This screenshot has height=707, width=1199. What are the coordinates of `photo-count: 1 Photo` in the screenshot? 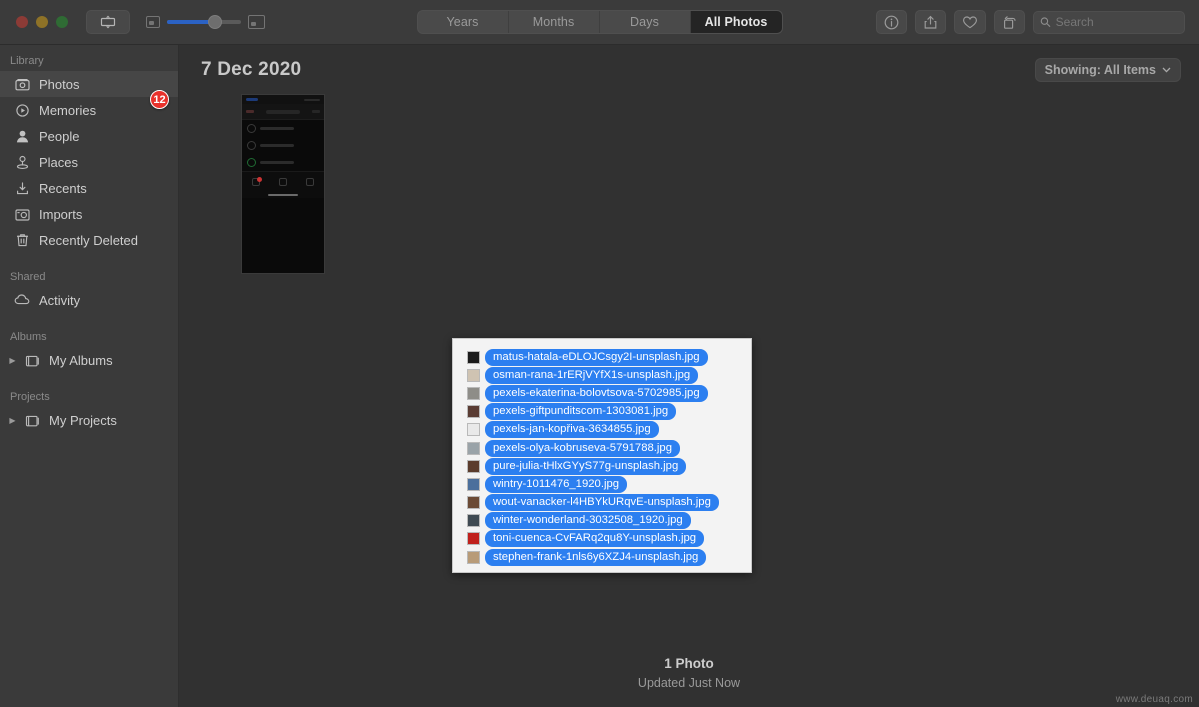 It's located at (689, 663).